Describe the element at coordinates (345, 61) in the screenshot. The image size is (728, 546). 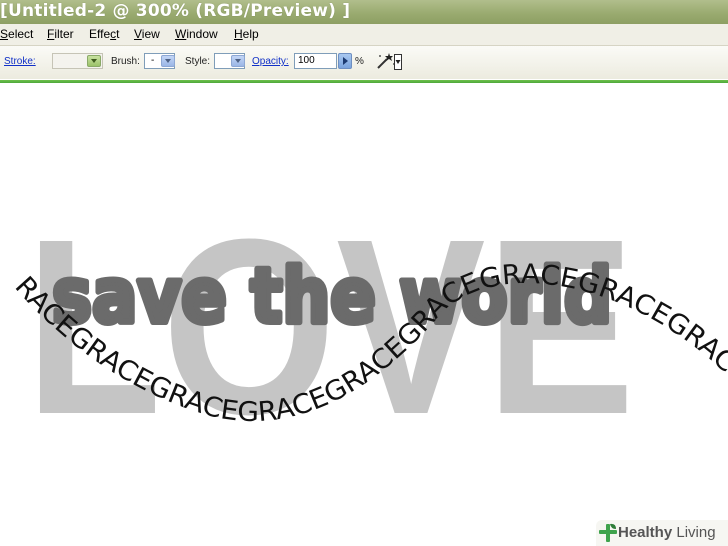
I see `opacity-slider-arrow-icon` at that location.